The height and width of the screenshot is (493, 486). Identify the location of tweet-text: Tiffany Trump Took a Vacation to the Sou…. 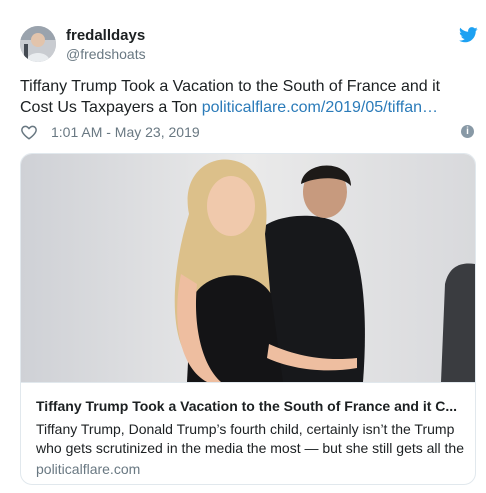
(246, 97).